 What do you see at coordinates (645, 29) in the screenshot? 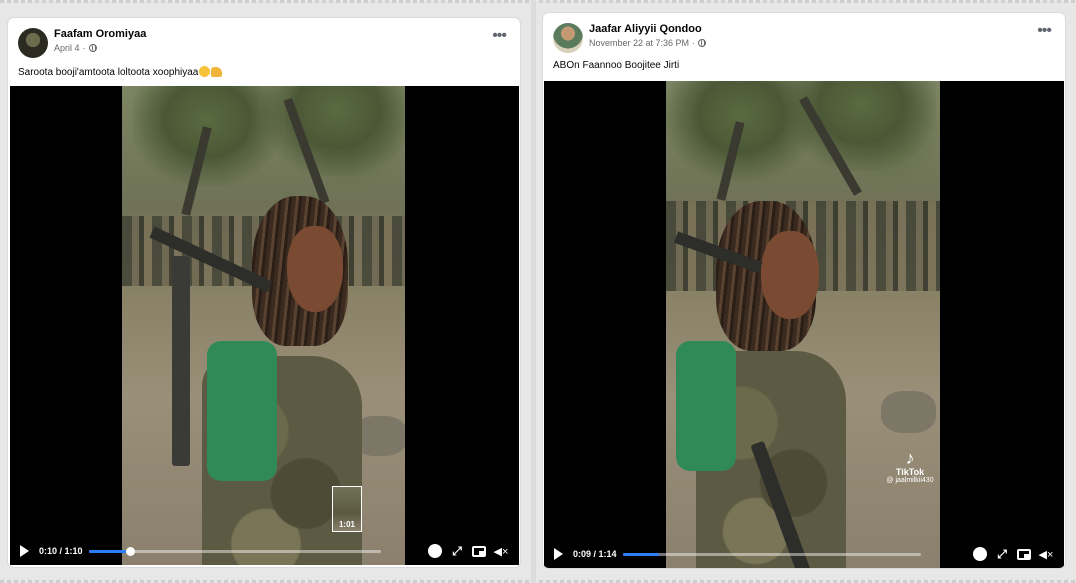
I see `author-name: Jaafar Aliyyii Qondoo` at bounding box center [645, 29].